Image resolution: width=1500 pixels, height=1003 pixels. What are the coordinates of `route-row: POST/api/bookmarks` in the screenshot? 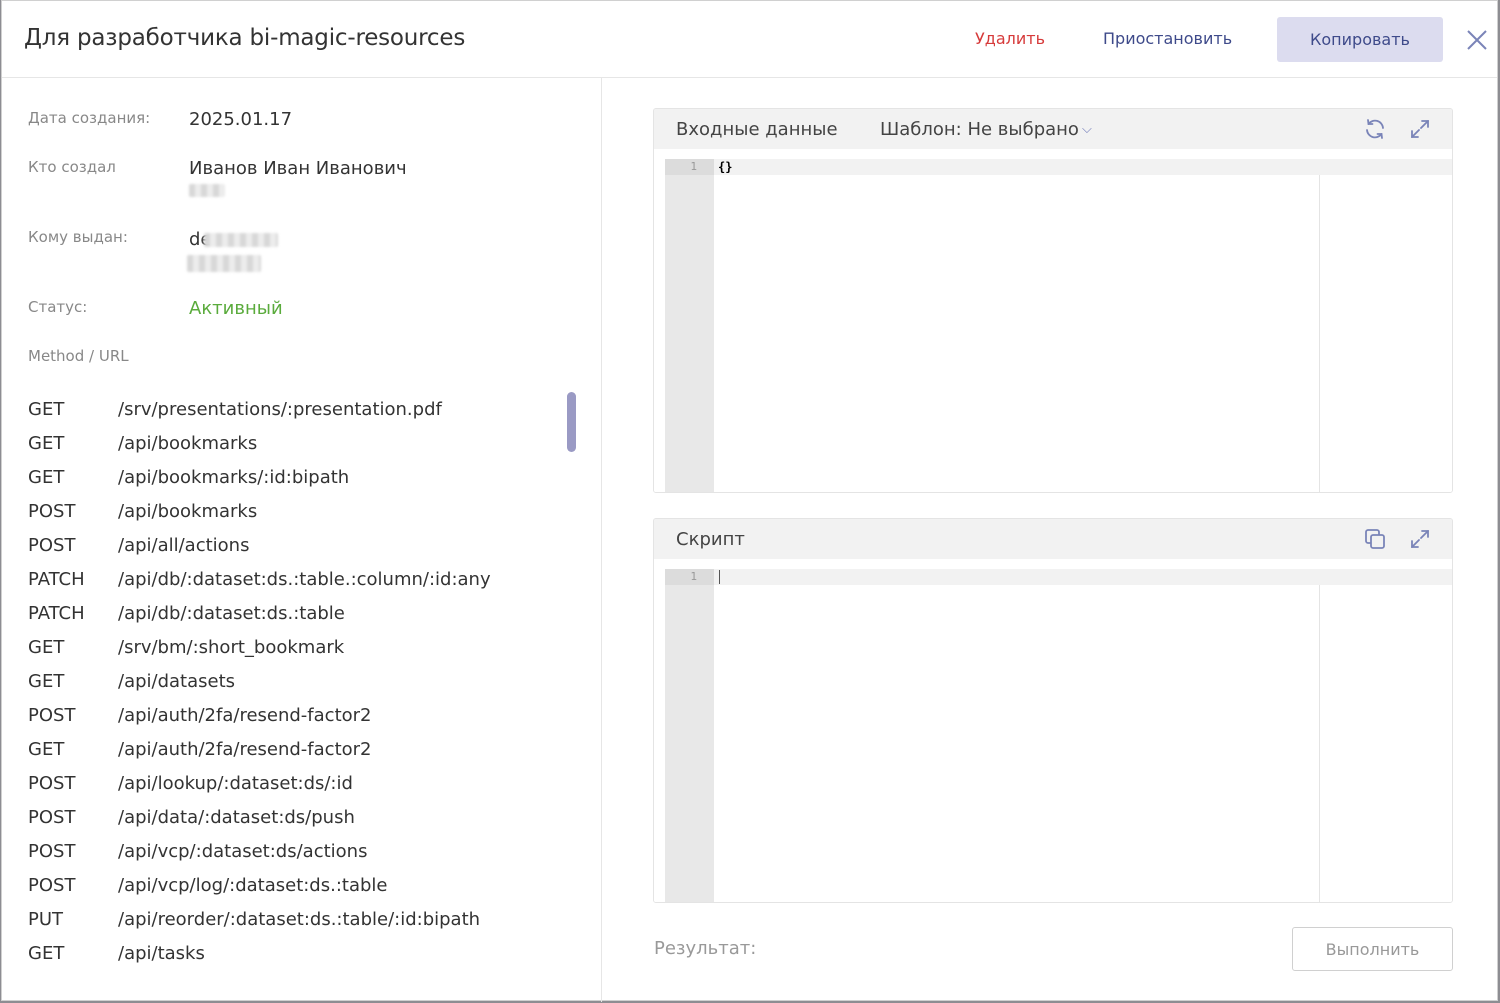 It's located at (293, 510).